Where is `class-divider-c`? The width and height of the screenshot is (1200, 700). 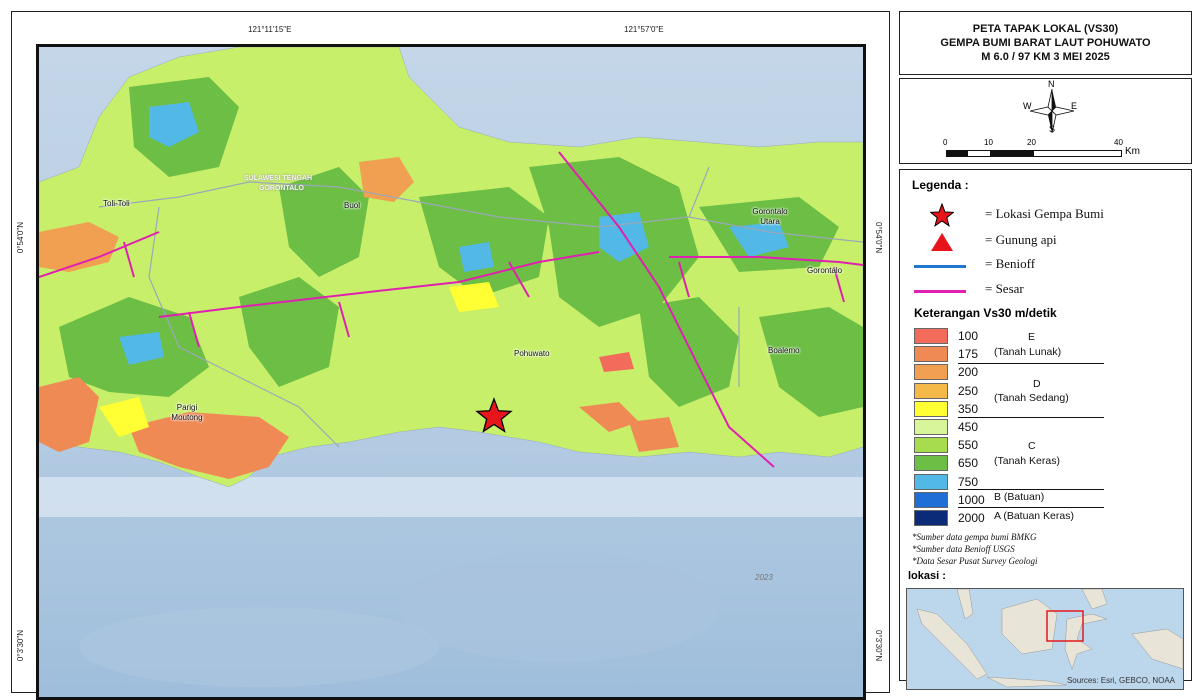
class-divider-c is located at coordinates (1031, 489).